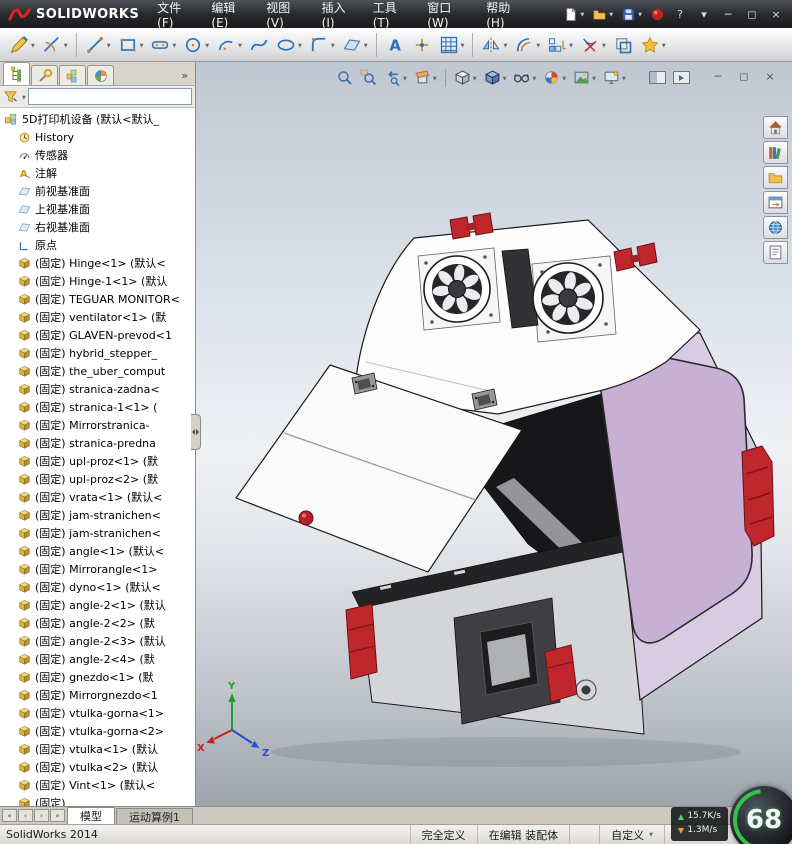 Image resolution: width=792 pixels, height=844 pixels. Describe the element at coordinates (452, 45) in the screenshot. I see `grid-button` at that location.